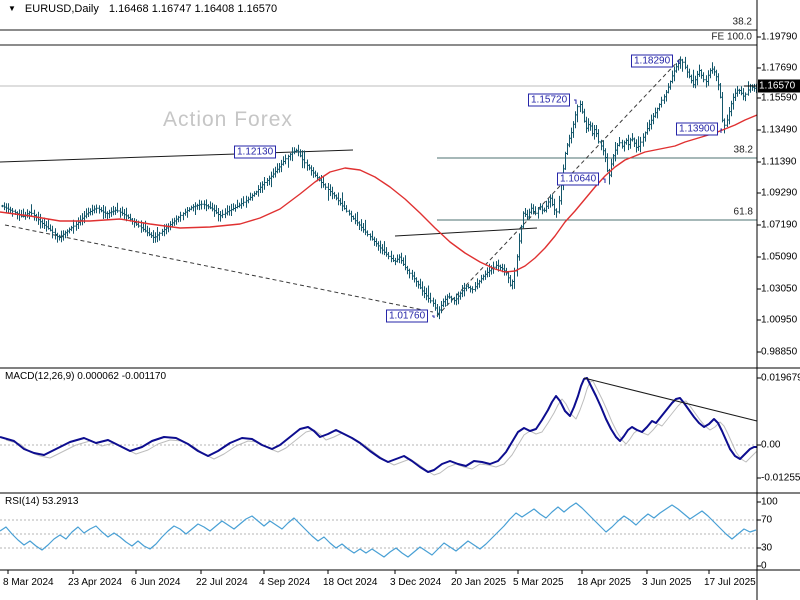  What do you see at coordinates (730, 582) in the screenshot?
I see `date-label: 17 Jul 2025` at bounding box center [730, 582].